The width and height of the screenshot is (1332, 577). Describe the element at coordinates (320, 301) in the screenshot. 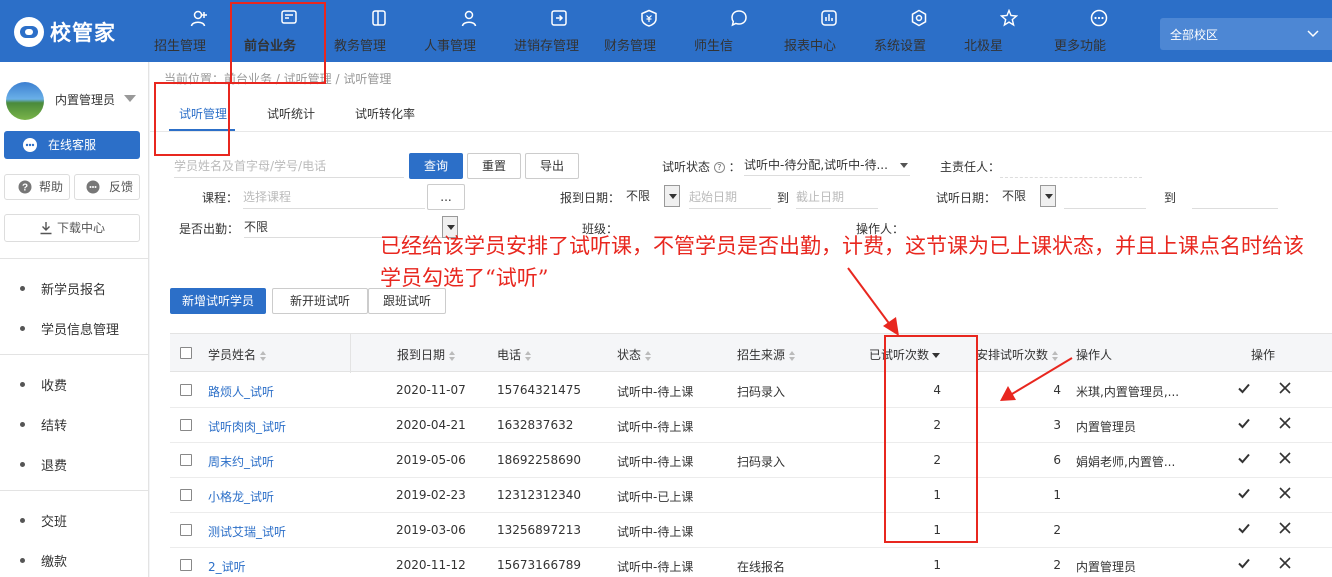

I see `new-class-trial-button: 新开班试听` at that location.